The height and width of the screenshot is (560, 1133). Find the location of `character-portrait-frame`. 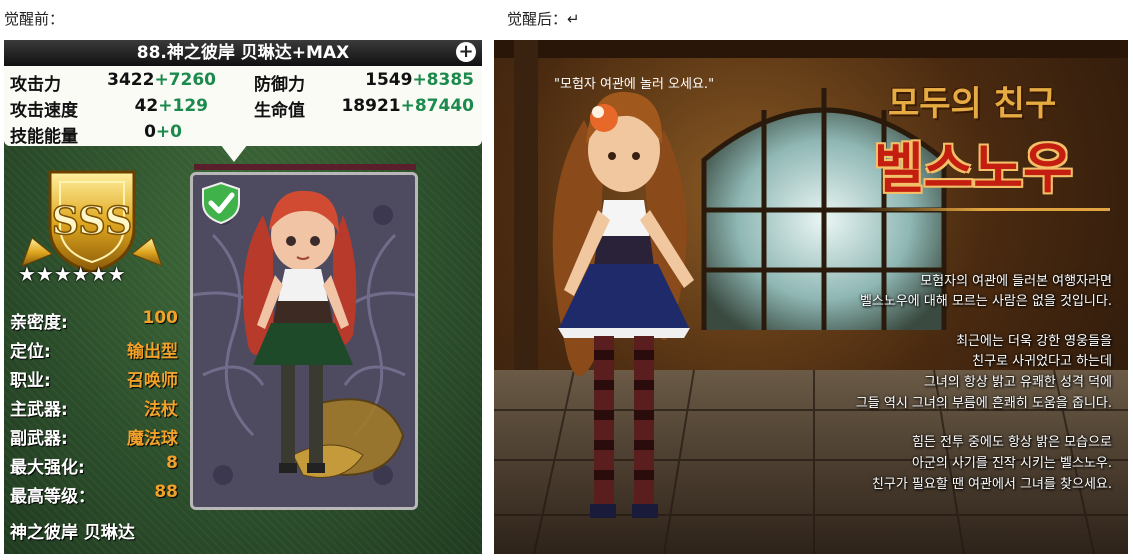

character-portrait-frame is located at coordinates (304, 341).